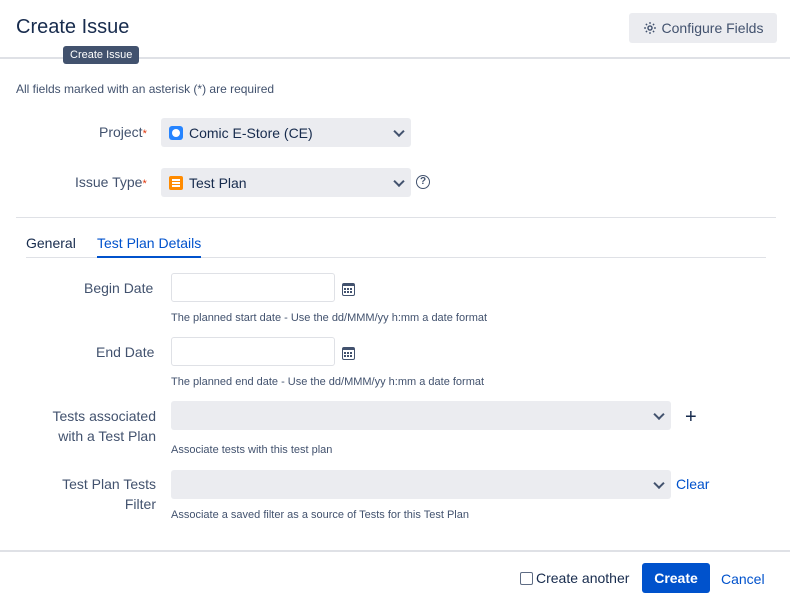  What do you see at coordinates (252, 450) in the screenshot?
I see `tests-associated-hint: Associate tests with this test plan` at bounding box center [252, 450].